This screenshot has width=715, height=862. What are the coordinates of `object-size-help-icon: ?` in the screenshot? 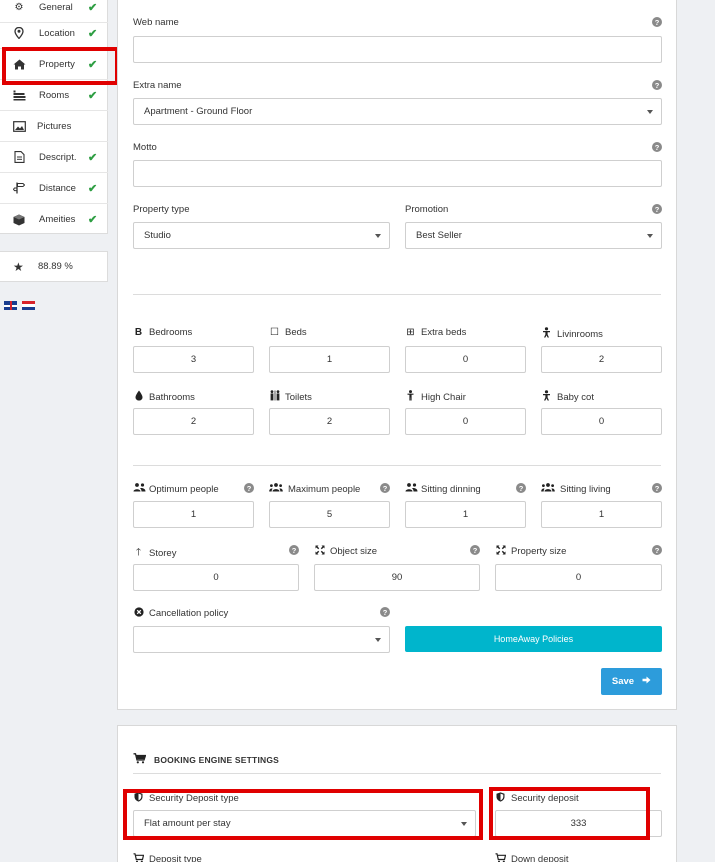 It's located at (475, 550).